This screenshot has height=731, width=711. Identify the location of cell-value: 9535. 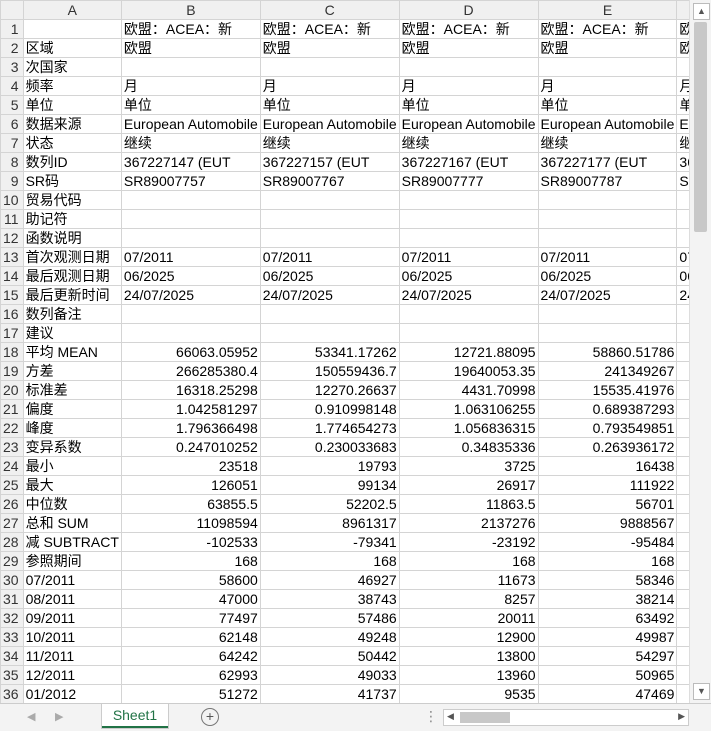
(468, 693).